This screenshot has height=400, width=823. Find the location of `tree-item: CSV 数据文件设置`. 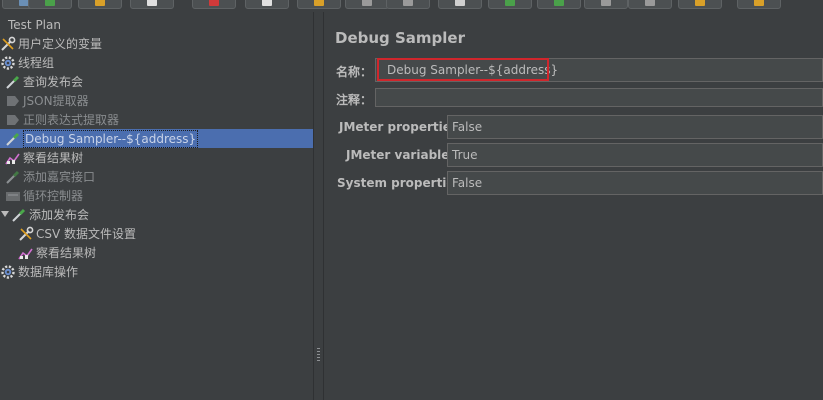

tree-item: CSV 数据文件设置 is located at coordinates (77, 233).